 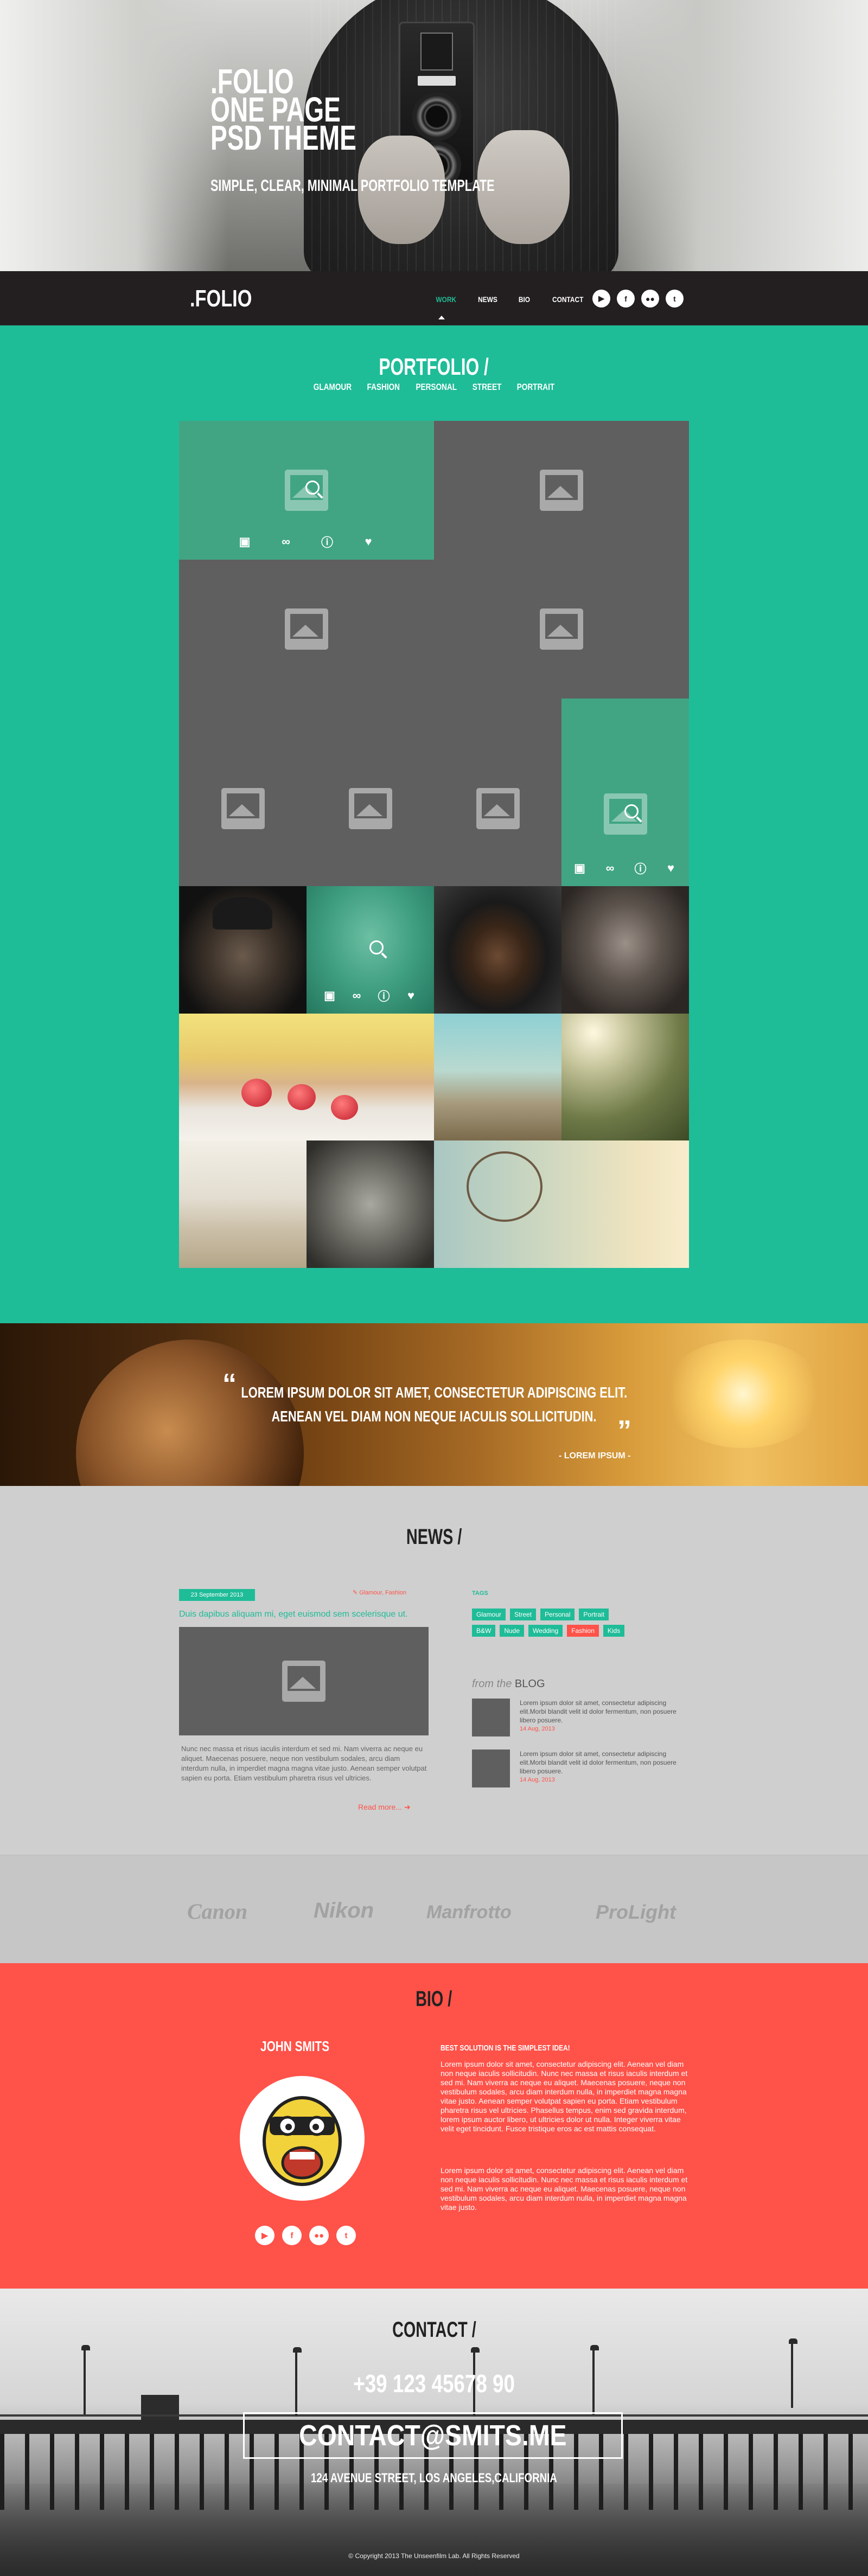 I want to click on blog-item-date: 14 Aug, 2013, so click(x=537, y=1729).